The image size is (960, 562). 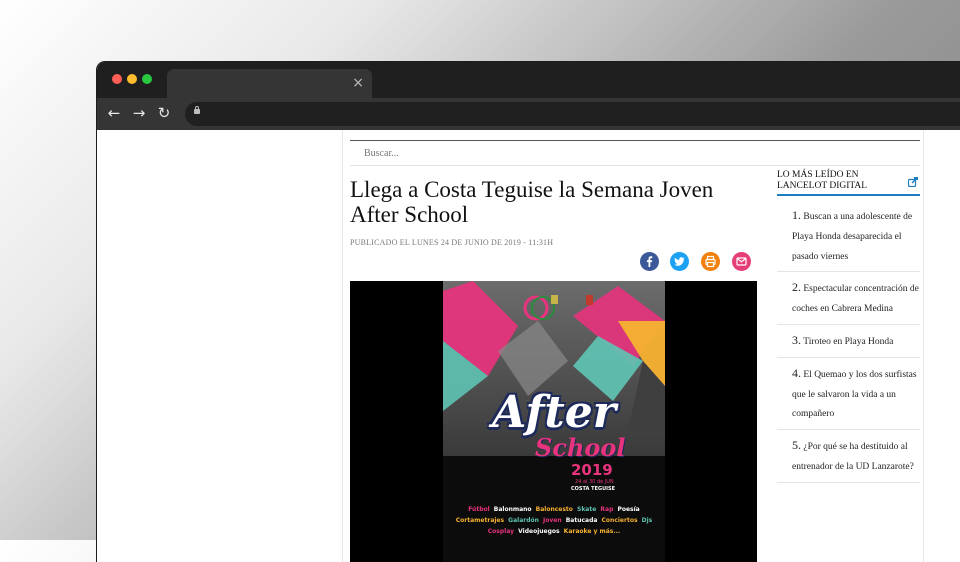 What do you see at coordinates (197, 110) in the screenshot?
I see `lock-icon` at bounding box center [197, 110].